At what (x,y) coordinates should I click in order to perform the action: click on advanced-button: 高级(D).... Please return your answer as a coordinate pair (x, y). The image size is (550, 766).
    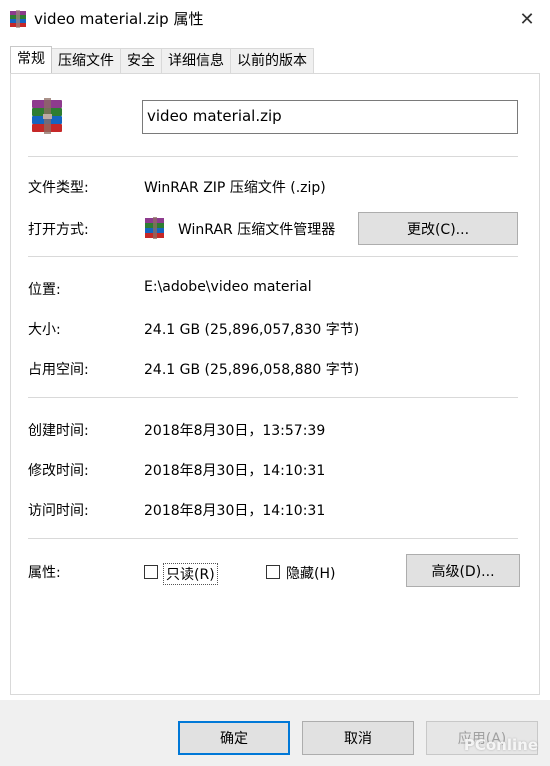
    Looking at the image, I should click on (463, 570).